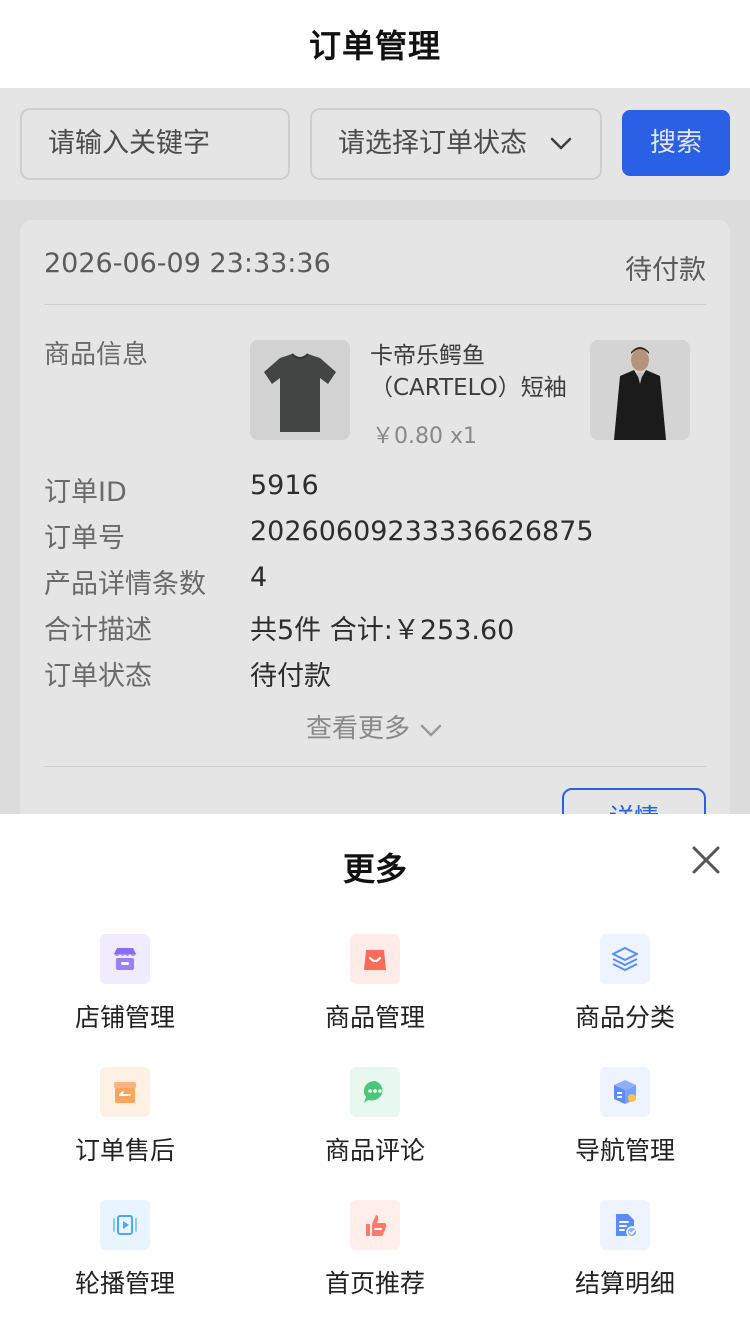 This screenshot has height=1334, width=750. Describe the element at coordinates (125, 1122) in the screenshot. I see `menu-item-after-sales: 订单售后` at that location.